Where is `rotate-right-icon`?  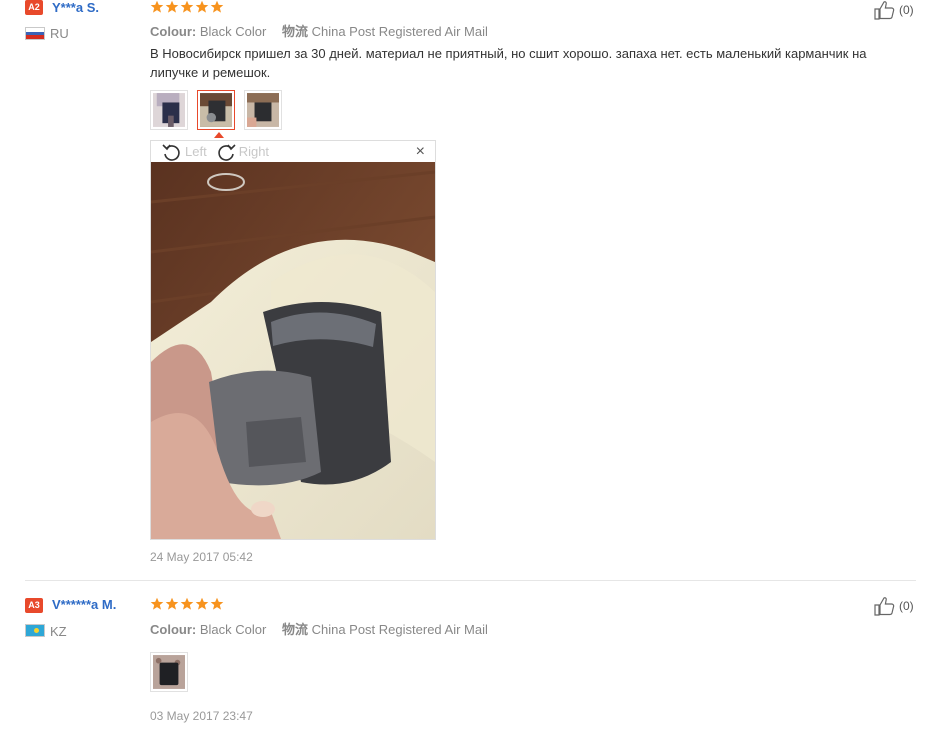
rotate-right-icon is located at coordinates (227, 152).